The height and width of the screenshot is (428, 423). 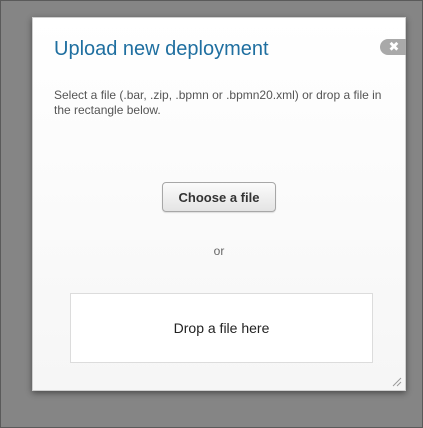 I want to click on file-drop-zone: Drop a file here, so click(x=221, y=328).